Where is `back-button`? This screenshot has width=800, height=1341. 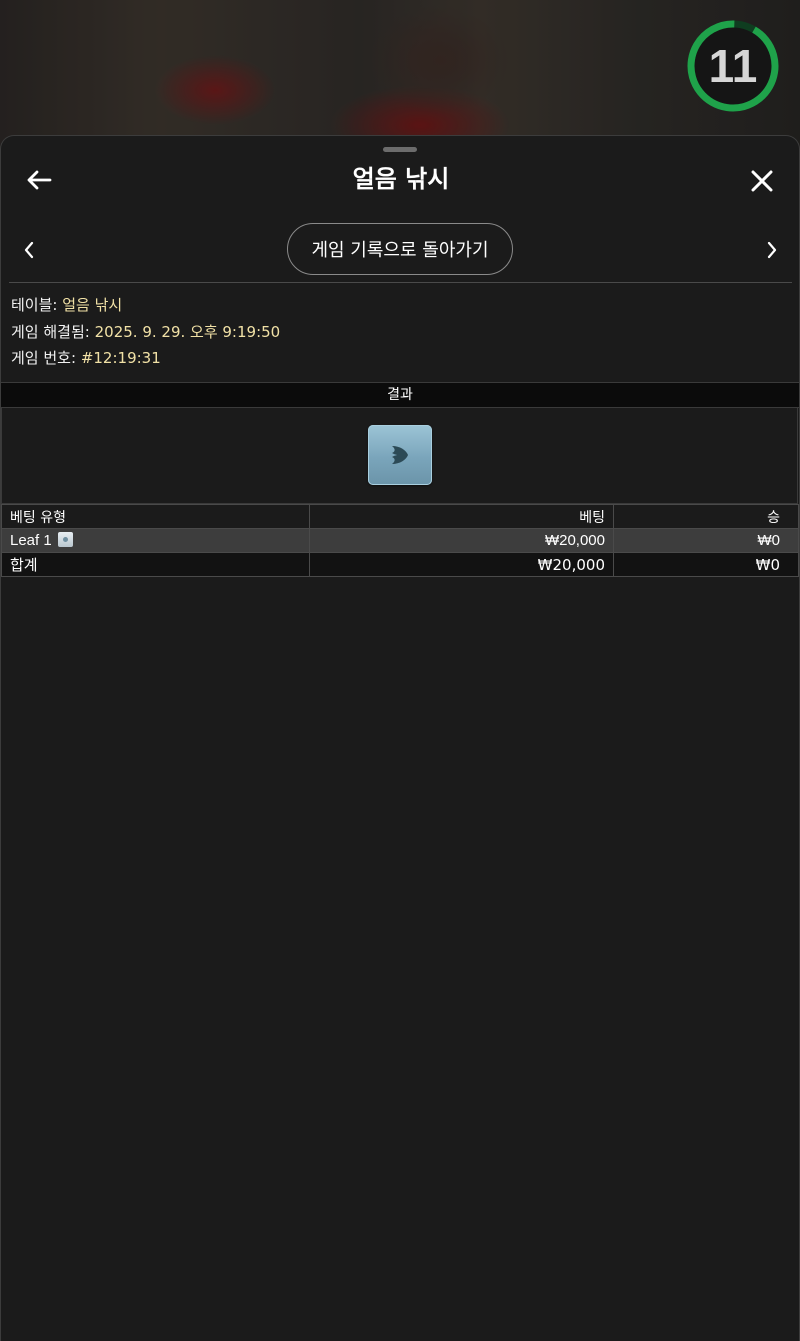
back-button is located at coordinates (39, 180).